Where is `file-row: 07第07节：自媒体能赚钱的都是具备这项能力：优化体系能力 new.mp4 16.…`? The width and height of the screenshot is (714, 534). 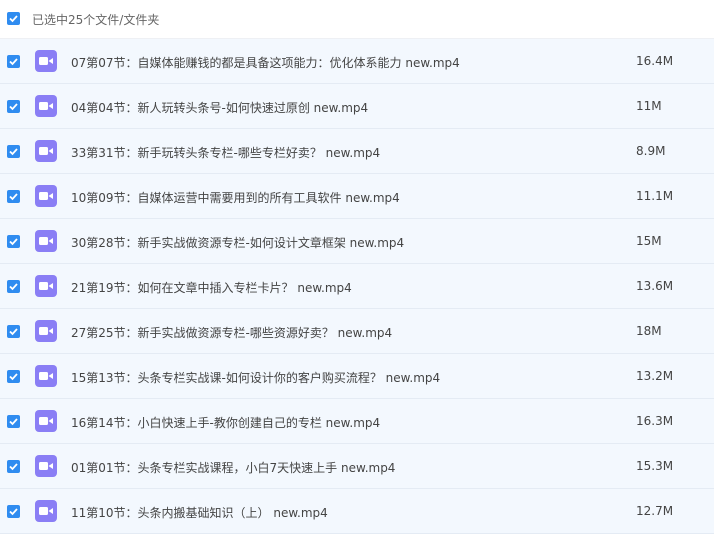
file-row: 07第07节：自媒体能赚钱的都是具备这项能力：优化体系能力 new.mp4 16.… is located at coordinates (357, 61).